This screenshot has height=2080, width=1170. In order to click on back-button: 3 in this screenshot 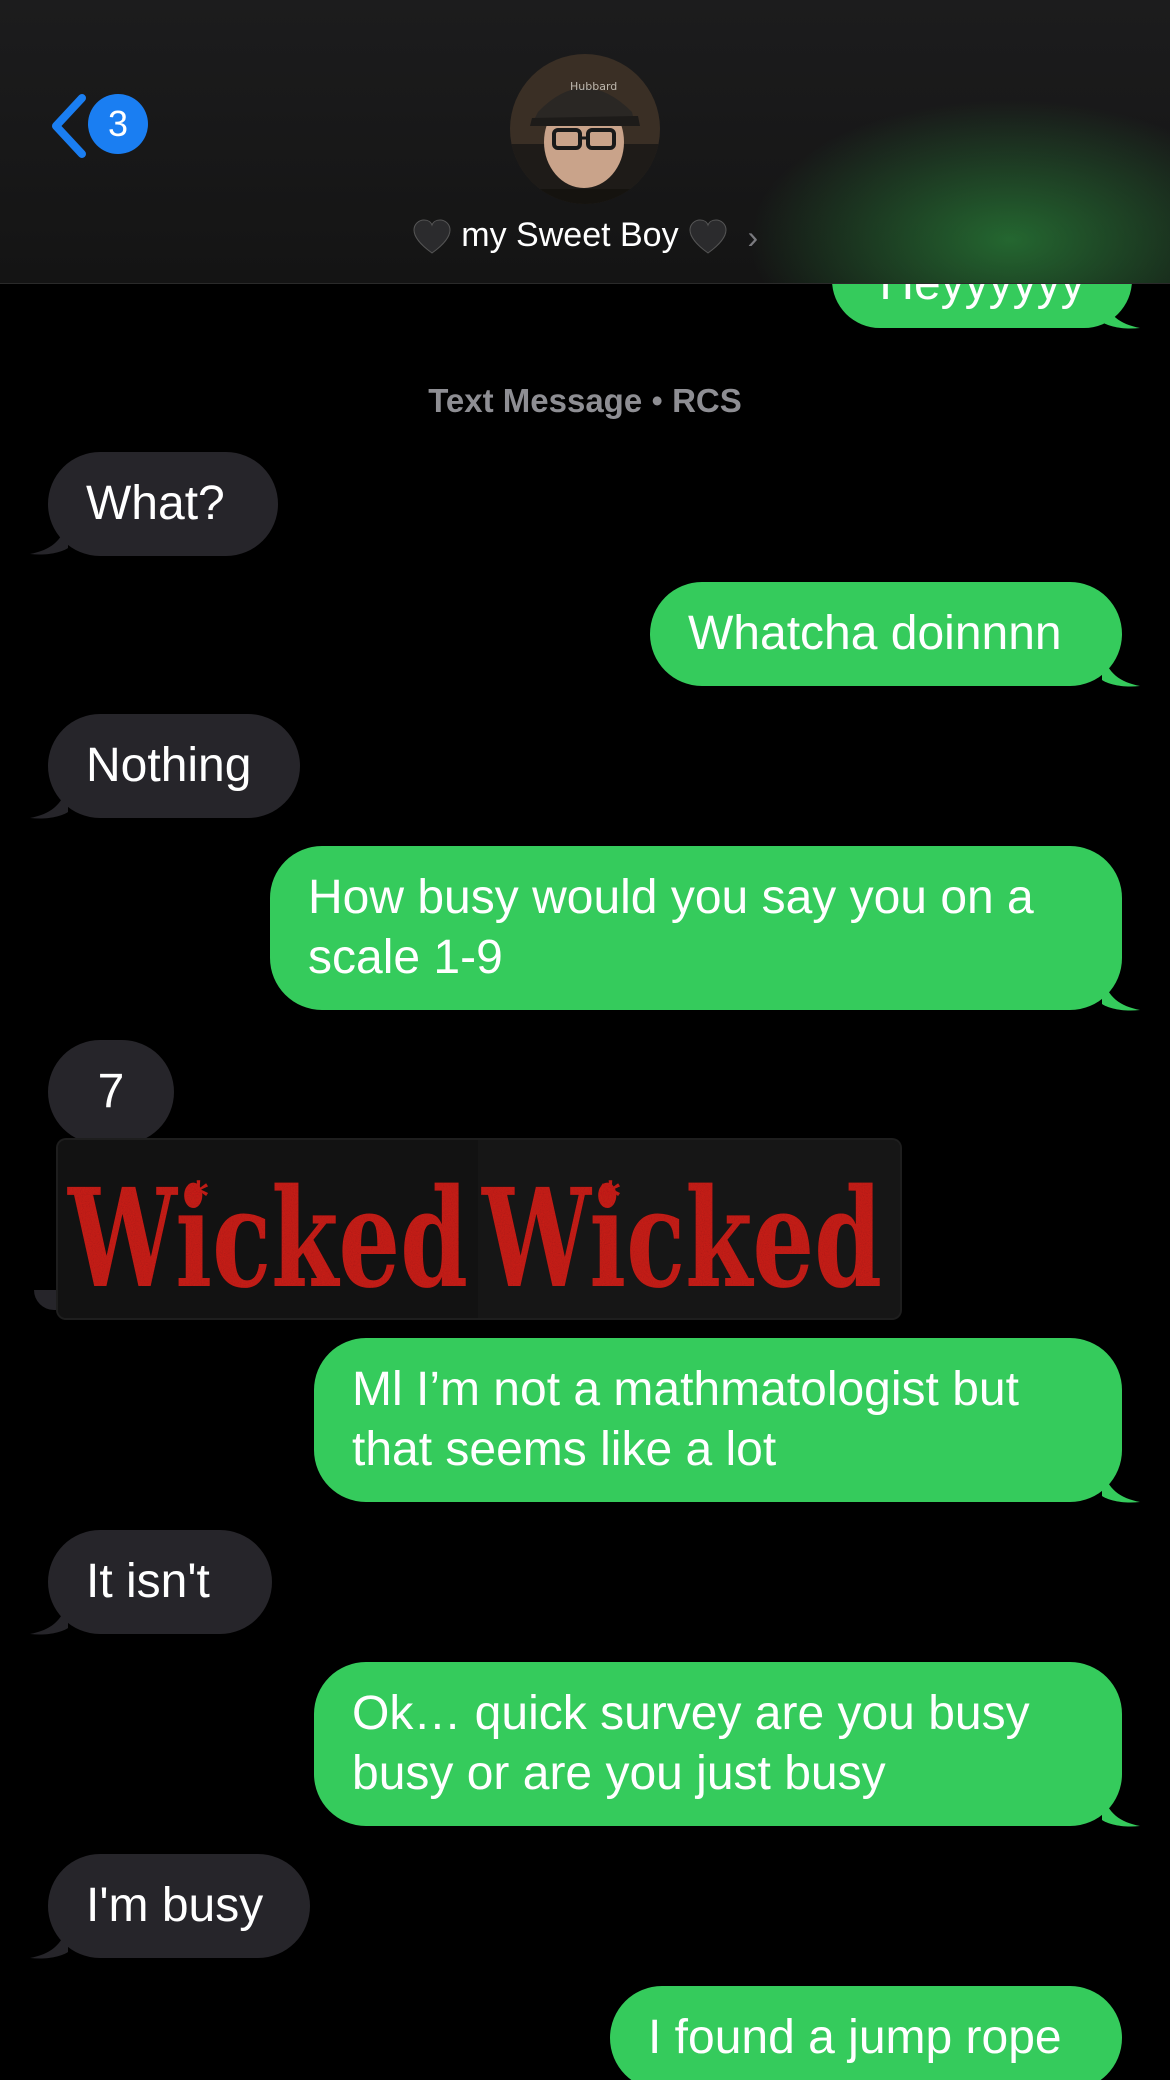, I will do `click(103, 125)`.